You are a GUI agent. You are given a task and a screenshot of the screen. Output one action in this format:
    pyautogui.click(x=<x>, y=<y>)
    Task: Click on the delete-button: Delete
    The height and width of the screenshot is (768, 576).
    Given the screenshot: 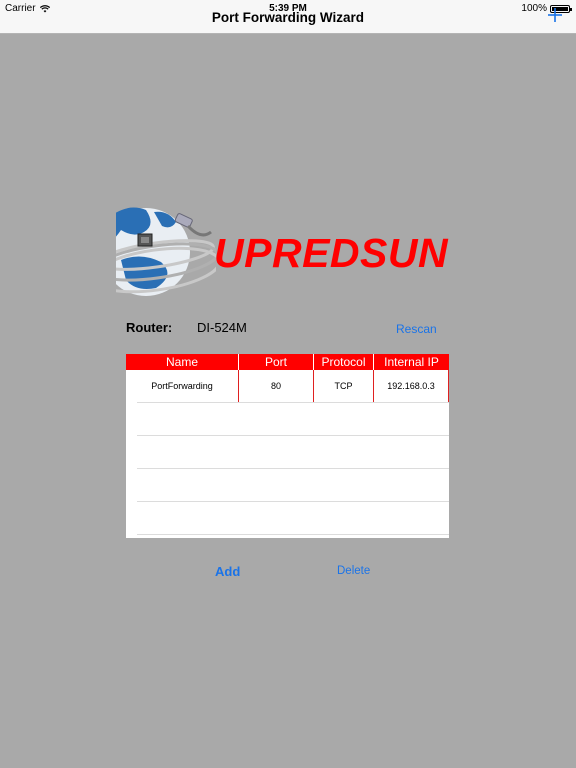 What is the action you would take?
    pyautogui.click(x=353, y=571)
    